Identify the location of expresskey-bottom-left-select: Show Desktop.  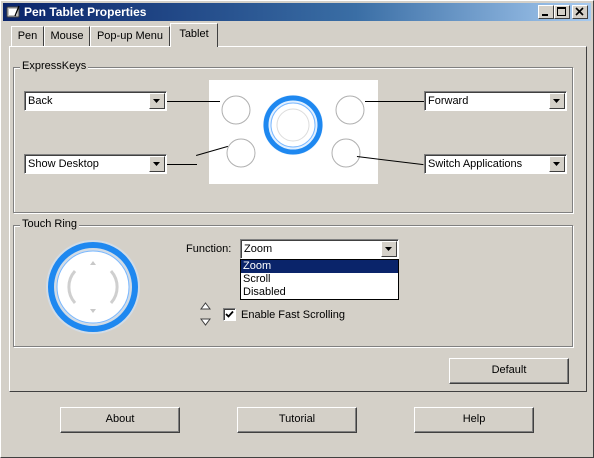
(95, 164).